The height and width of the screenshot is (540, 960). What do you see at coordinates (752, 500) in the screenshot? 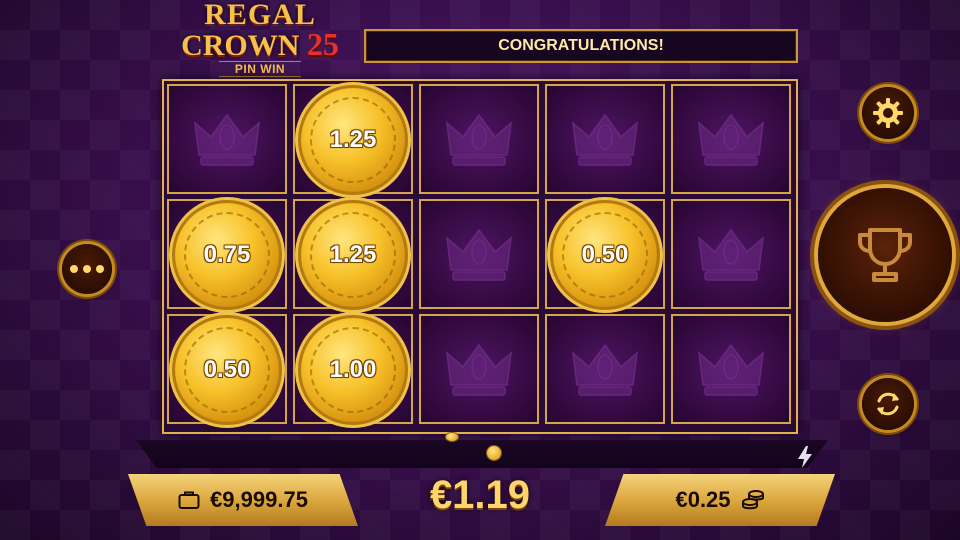
I see `coin-stack-icon` at bounding box center [752, 500].